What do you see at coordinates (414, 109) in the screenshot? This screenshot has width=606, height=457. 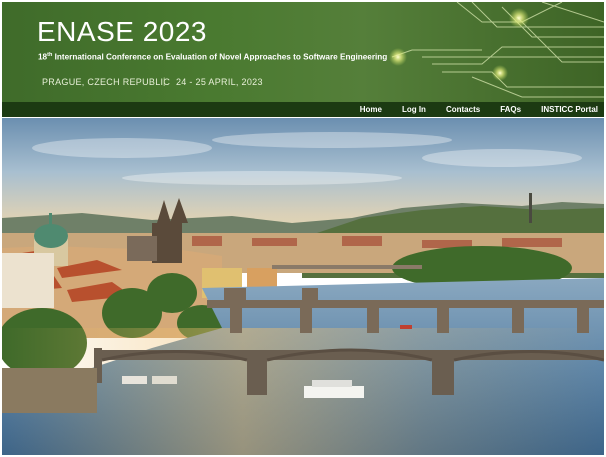 I see `nav-login: Log In` at bounding box center [414, 109].